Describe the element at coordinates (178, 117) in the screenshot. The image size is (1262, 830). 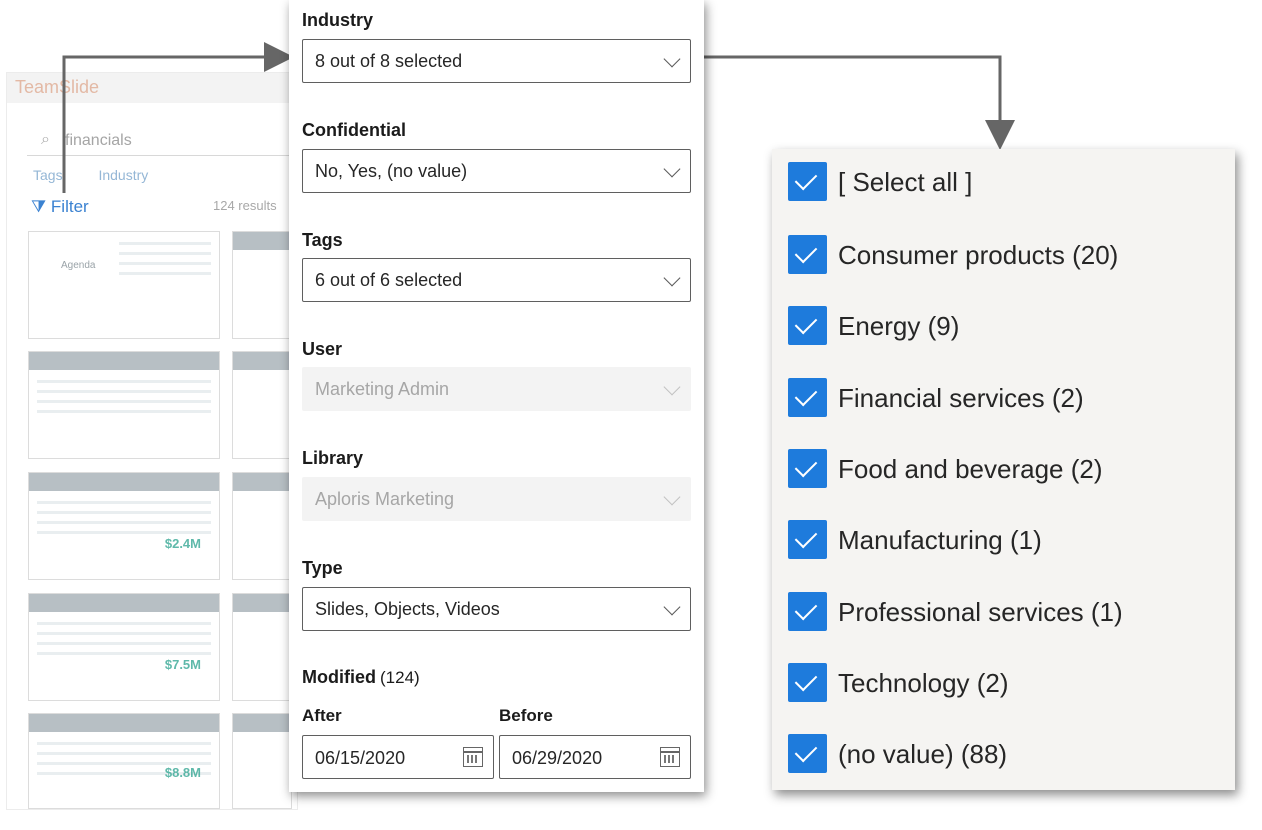
I see `filter-to-panel-arrow` at that location.